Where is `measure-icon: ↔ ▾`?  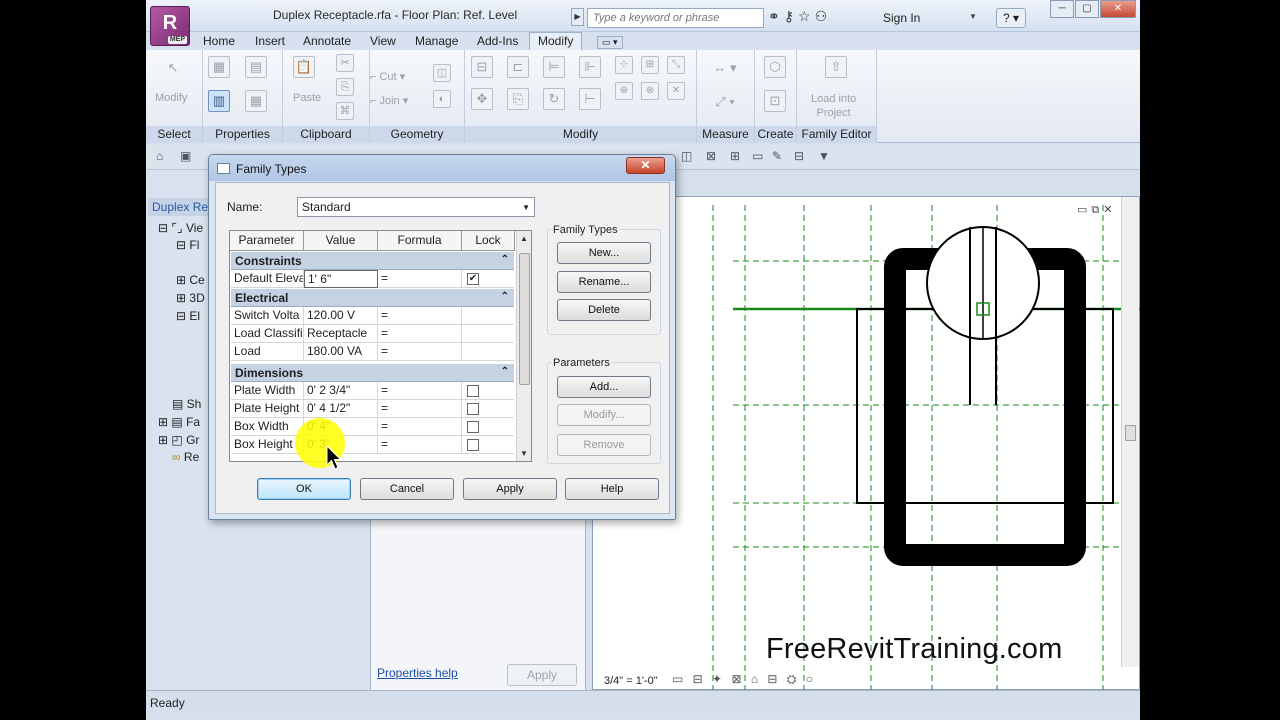 measure-icon: ↔ ▾ is located at coordinates (725, 69).